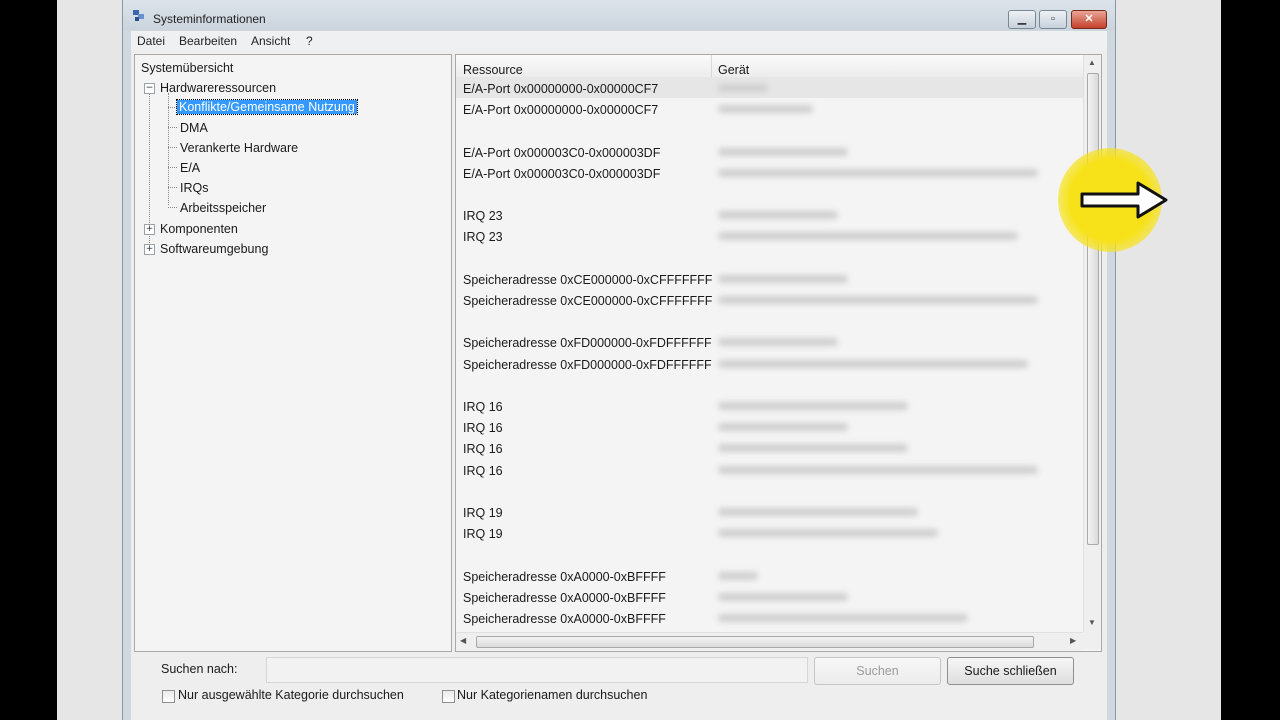  I want to click on menu-ansicht: Ansicht, so click(270, 41).